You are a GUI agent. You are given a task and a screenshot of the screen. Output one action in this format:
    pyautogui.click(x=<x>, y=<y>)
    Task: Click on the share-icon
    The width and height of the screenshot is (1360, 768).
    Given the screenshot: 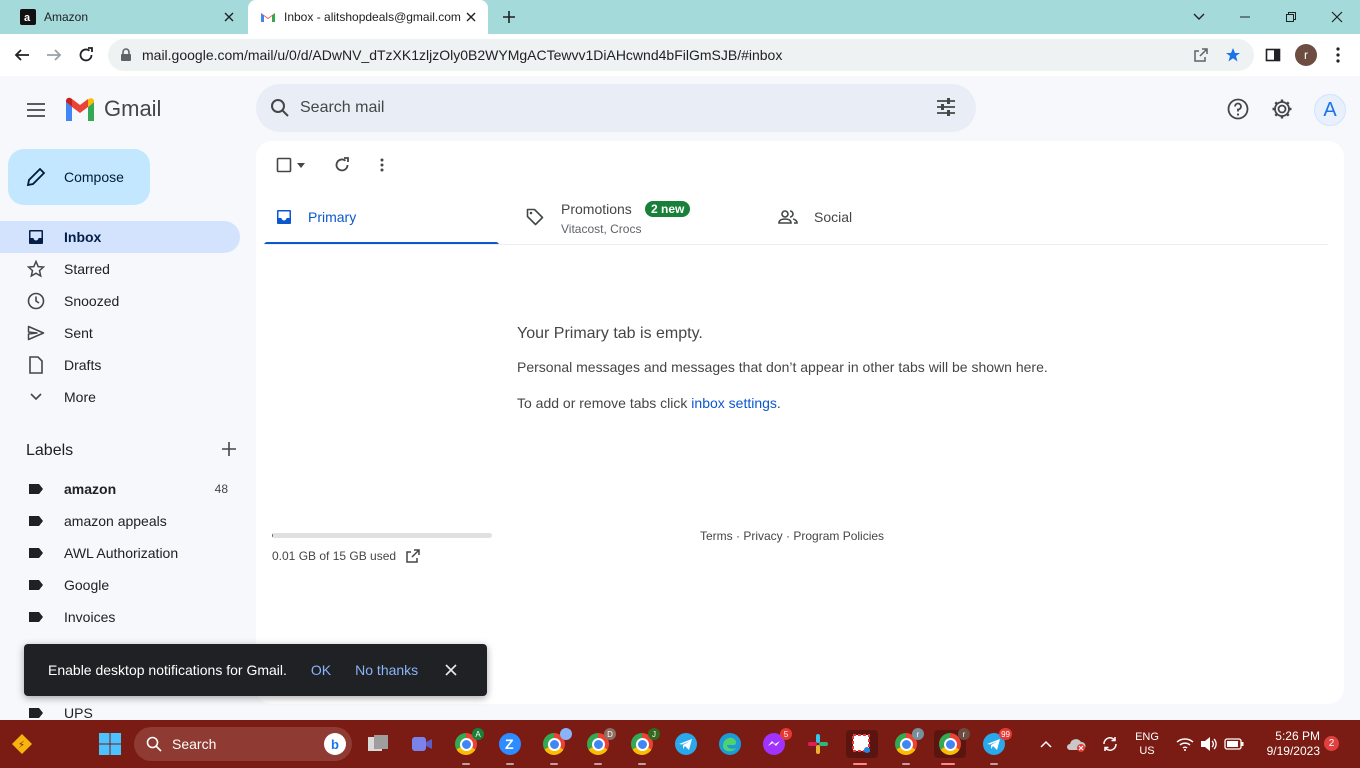 What is the action you would take?
    pyautogui.click(x=1201, y=55)
    